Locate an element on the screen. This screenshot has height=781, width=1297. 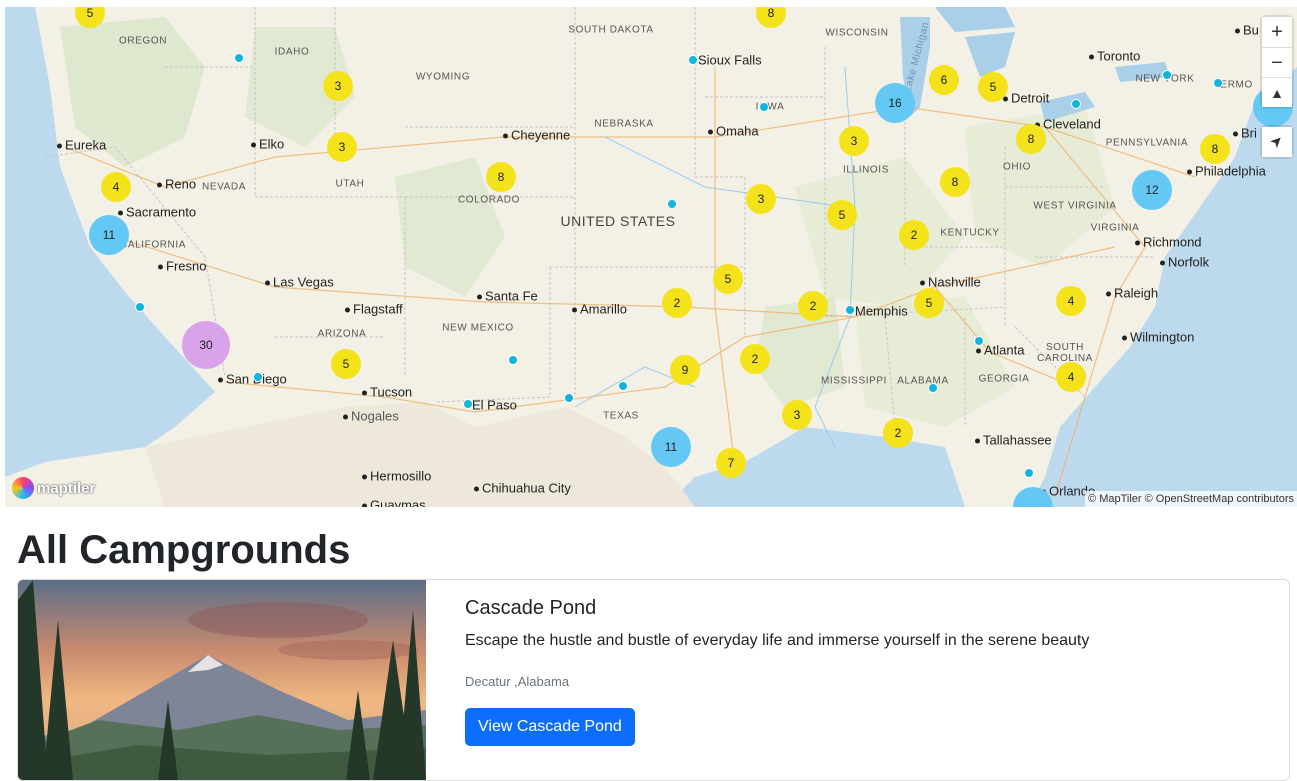
city-label: Sioux Falls is located at coordinates (726, 60).